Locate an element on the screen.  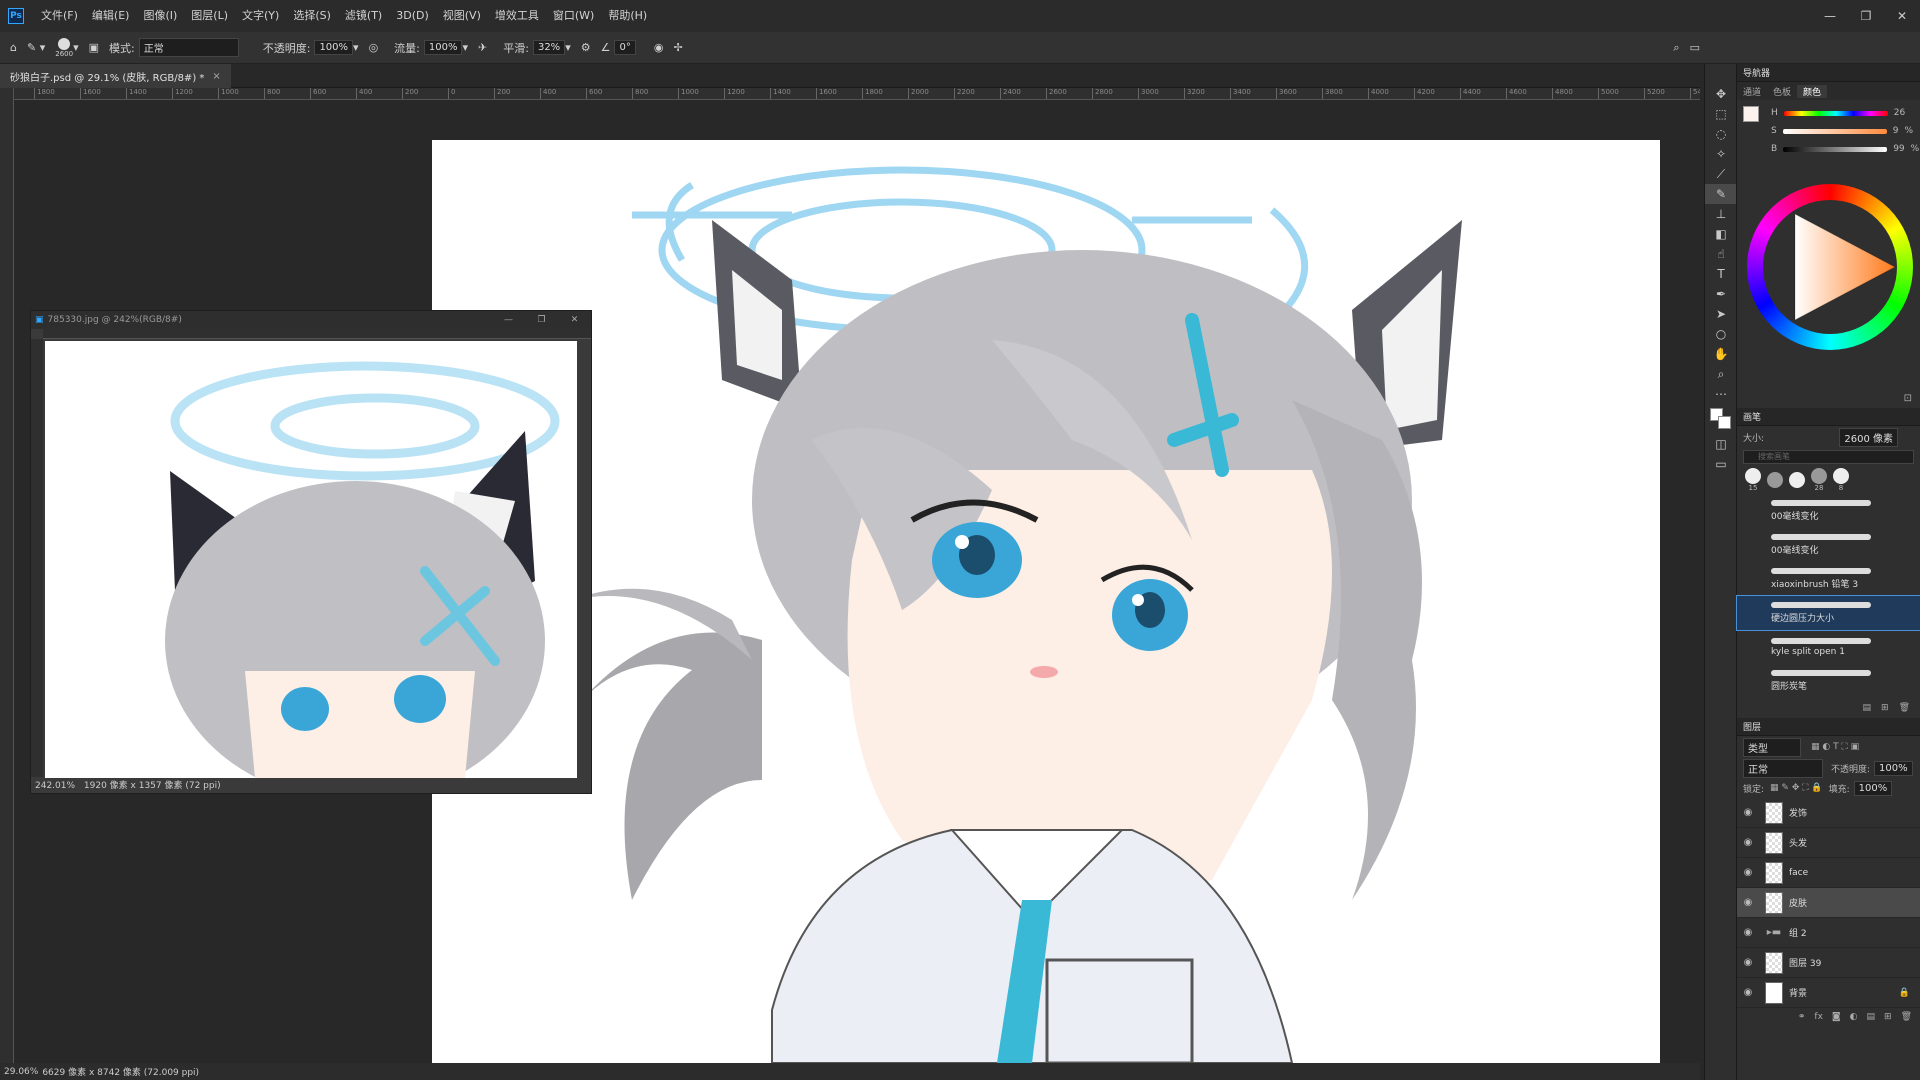
reference-image is located at coordinates (311, 559).